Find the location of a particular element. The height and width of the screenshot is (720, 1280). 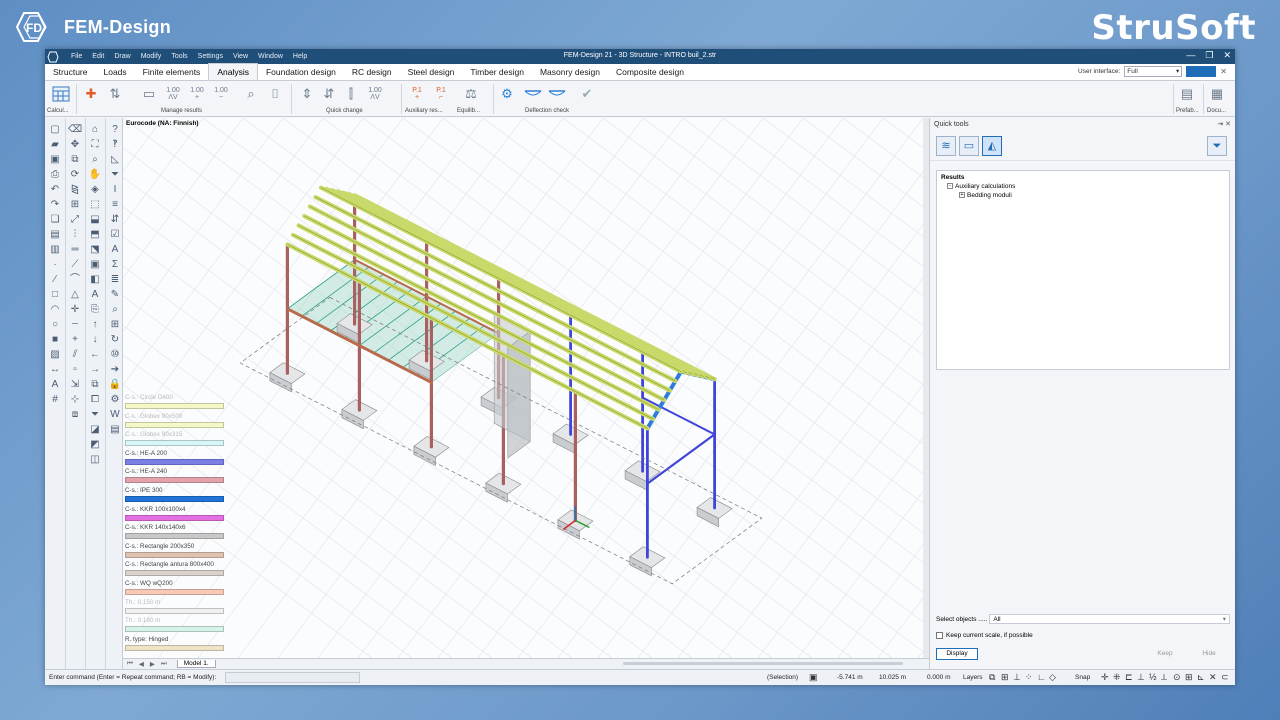

copy-icon: ❏ is located at coordinates (55, 220).